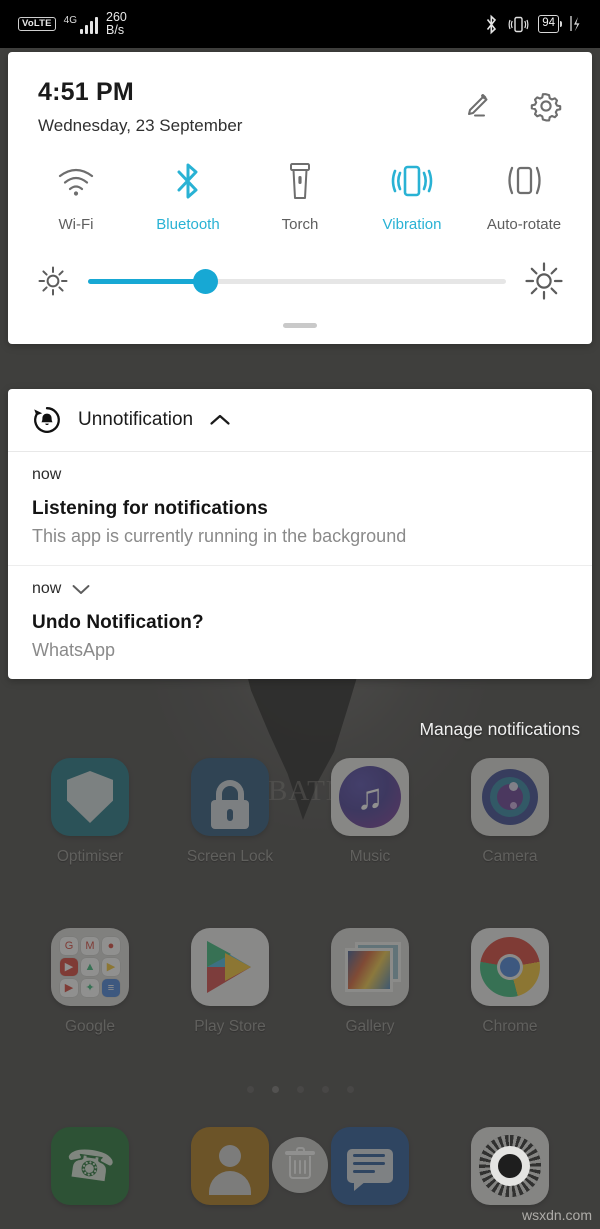 Image resolution: width=600 pixels, height=1229 pixels. I want to click on brightness-control, so click(300, 267).